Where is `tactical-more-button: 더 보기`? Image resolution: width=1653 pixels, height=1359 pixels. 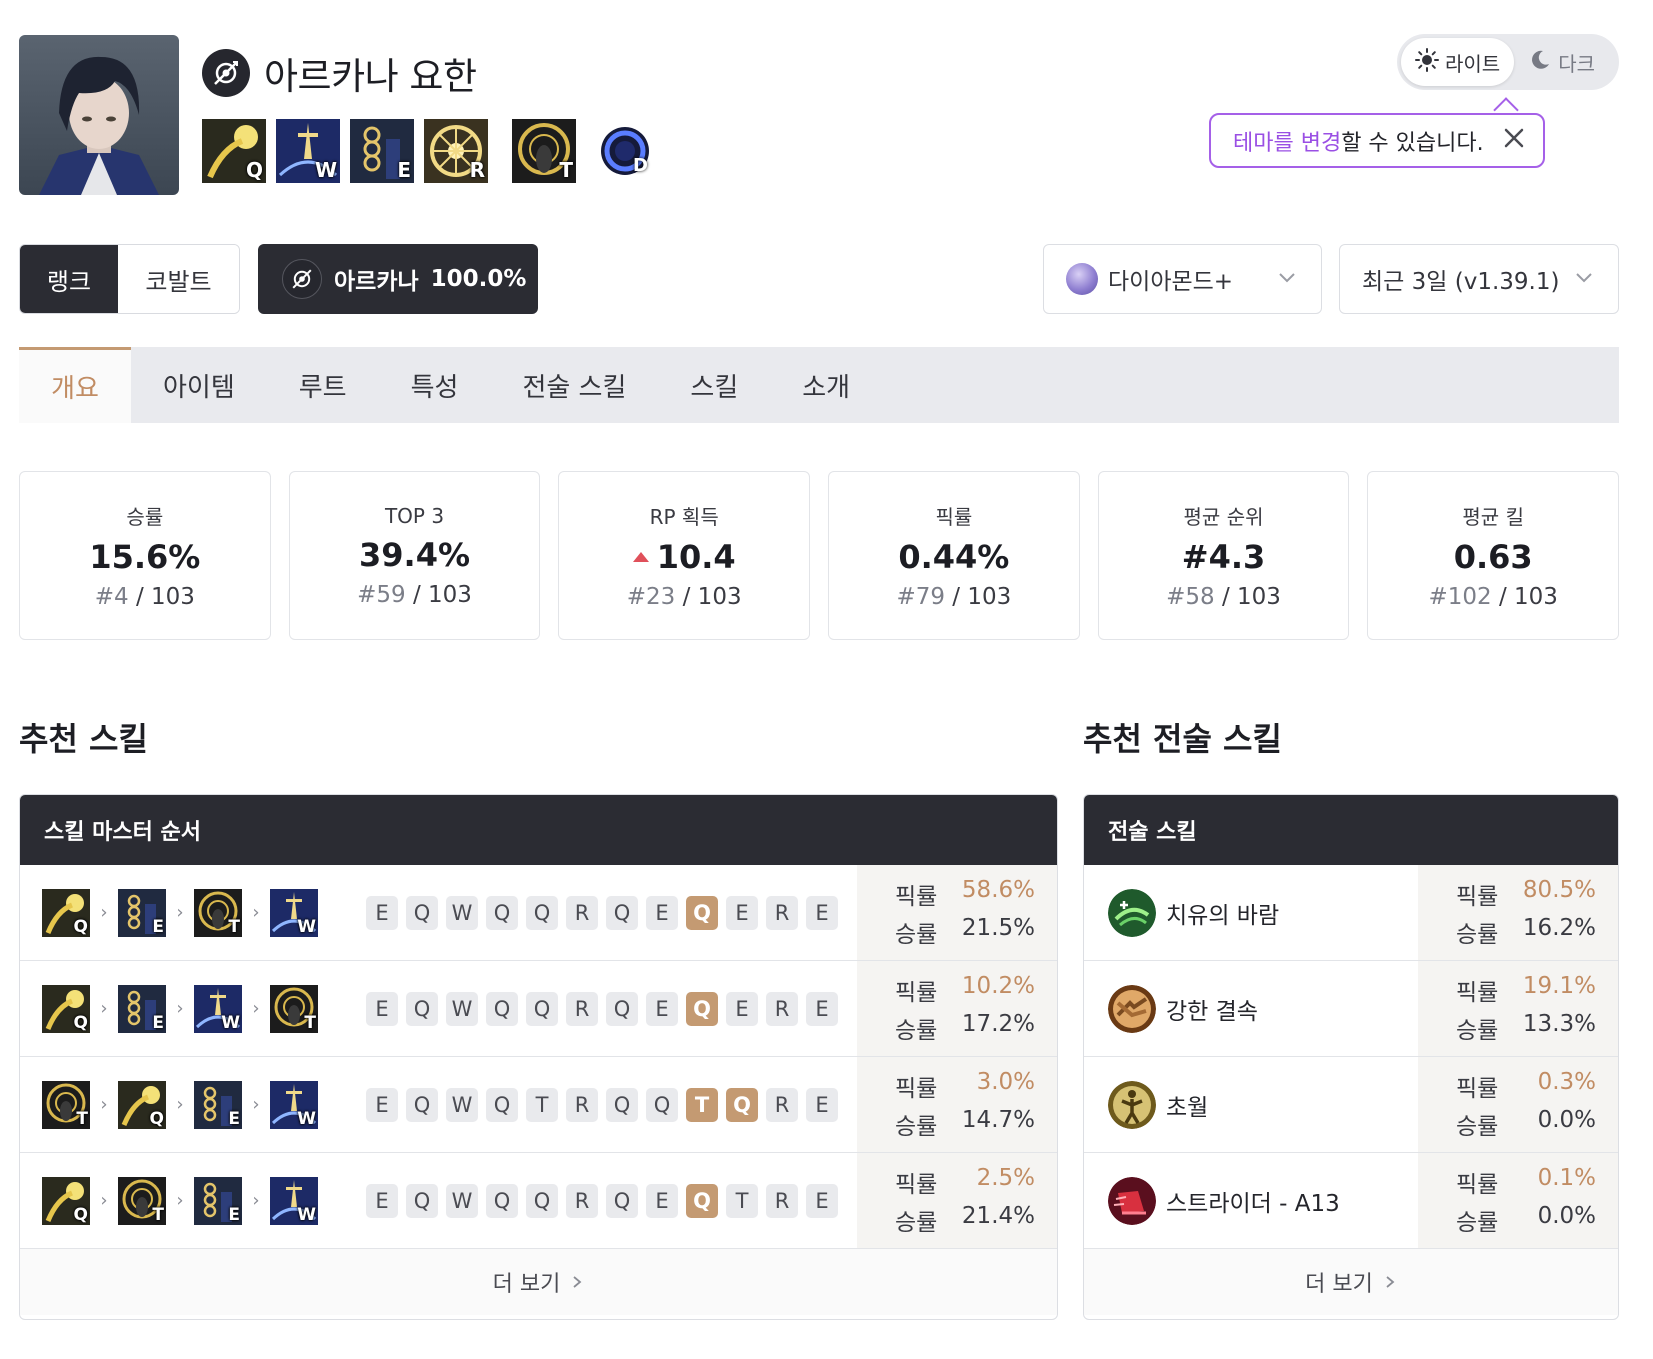 tactical-more-button: 더 보기 is located at coordinates (1351, 1282).